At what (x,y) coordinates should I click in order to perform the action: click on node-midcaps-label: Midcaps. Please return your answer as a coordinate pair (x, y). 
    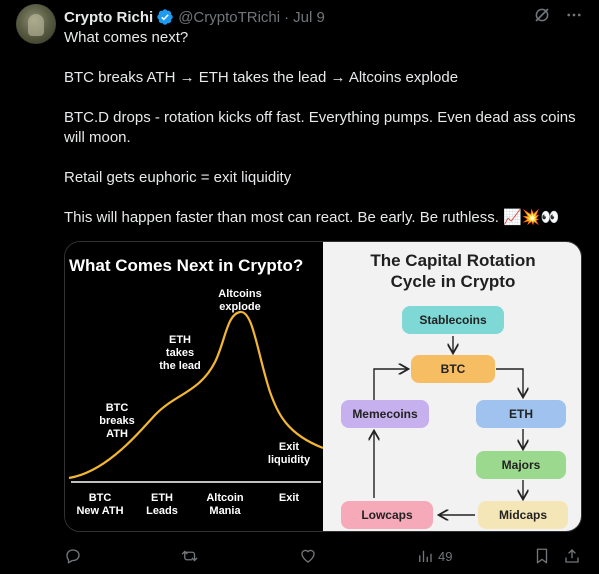
    Looking at the image, I should click on (523, 515).